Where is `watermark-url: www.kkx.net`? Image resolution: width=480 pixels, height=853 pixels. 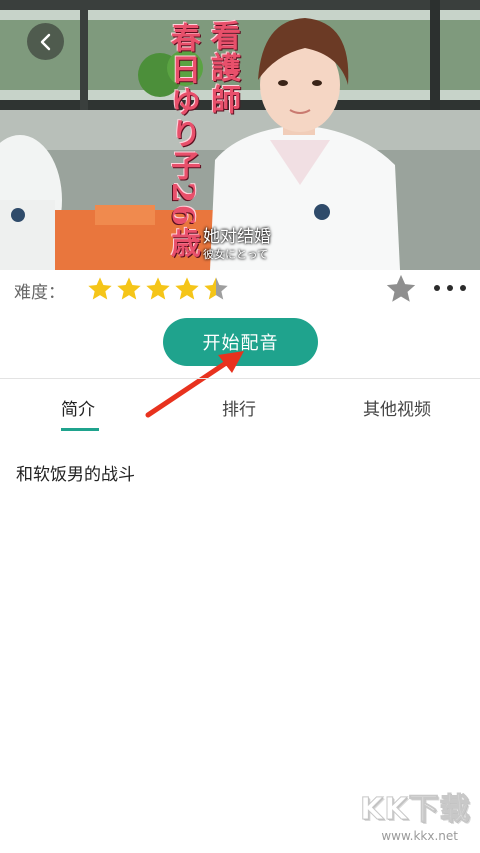
watermark-url: www.kkx.net is located at coordinates (419, 836).